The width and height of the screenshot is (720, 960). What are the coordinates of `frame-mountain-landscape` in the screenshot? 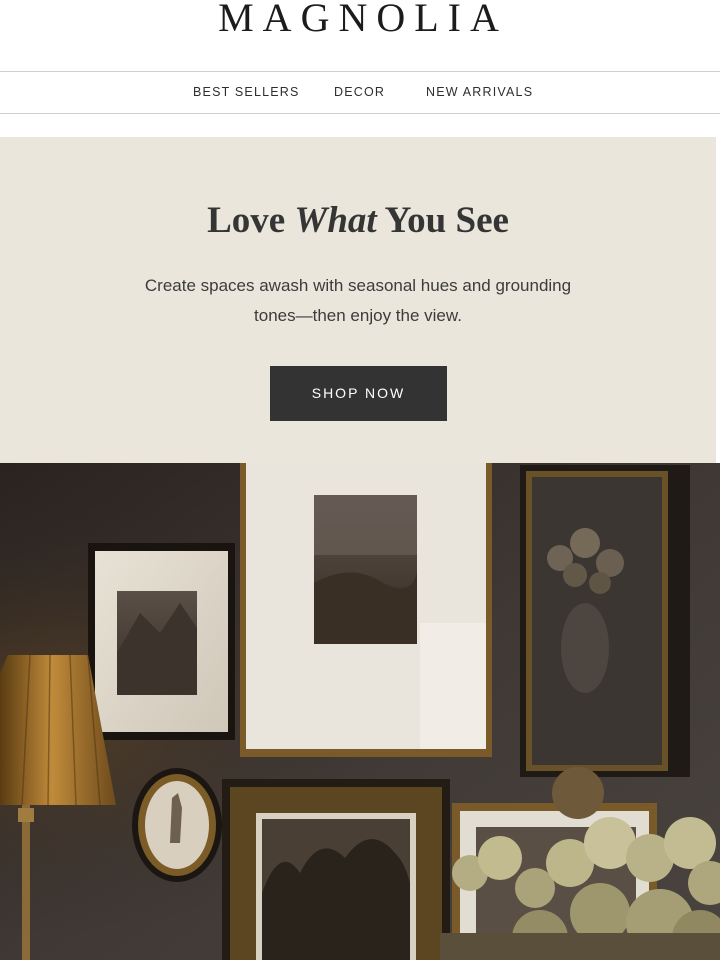 It's located at (161, 641).